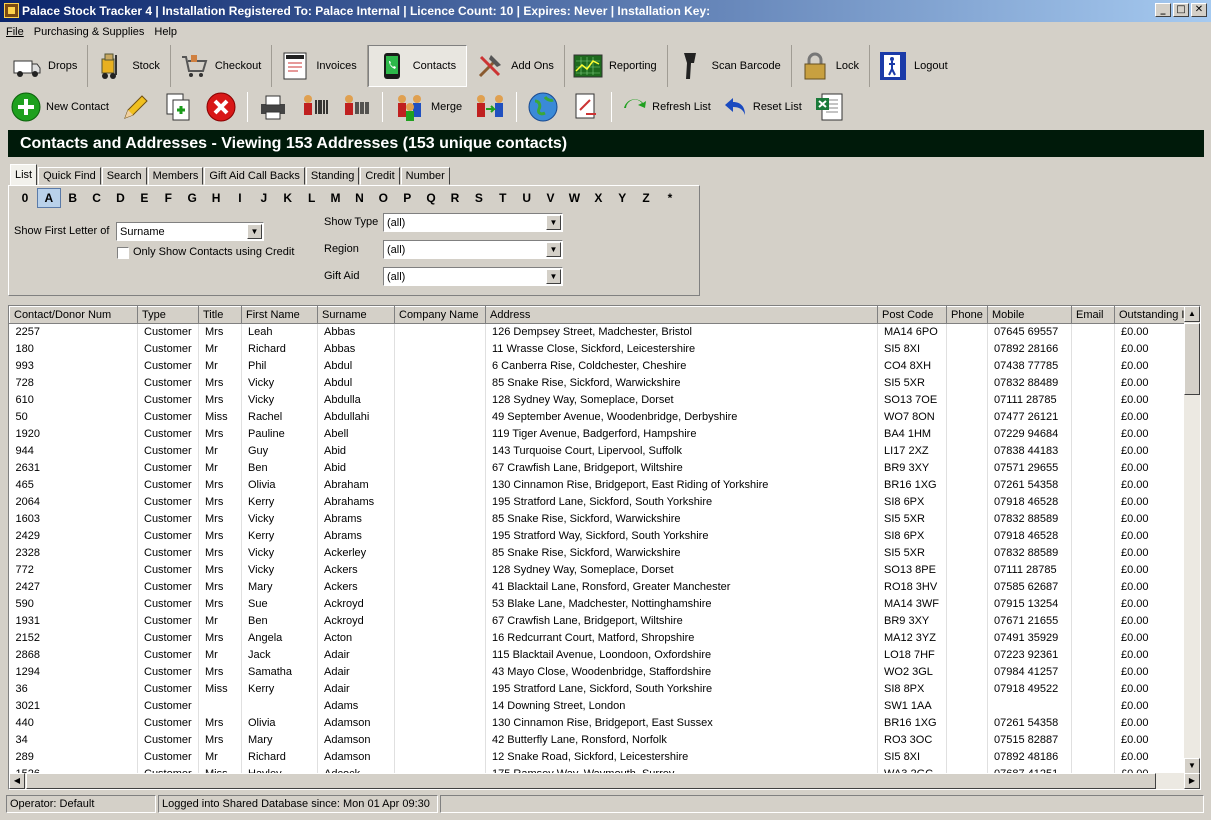  Describe the element at coordinates (279, 315) in the screenshot. I see `column-header: First Name` at that location.